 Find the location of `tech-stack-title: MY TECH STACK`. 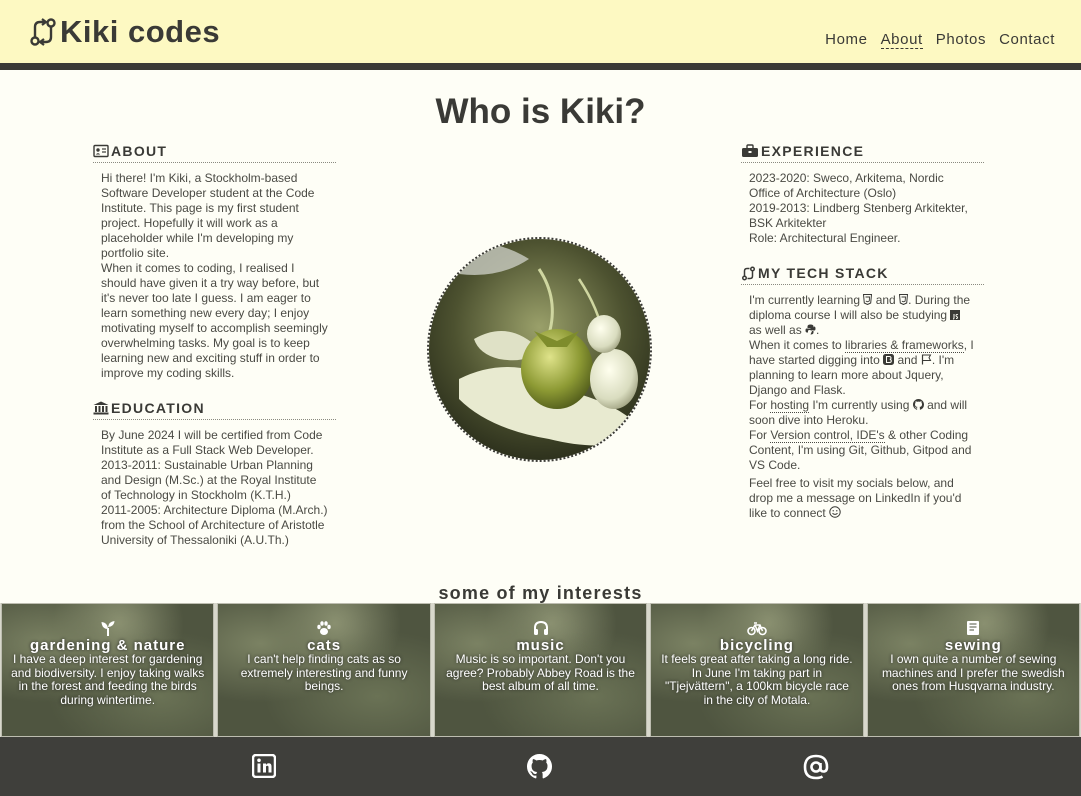

tech-stack-title: MY TECH STACK is located at coordinates (823, 273).